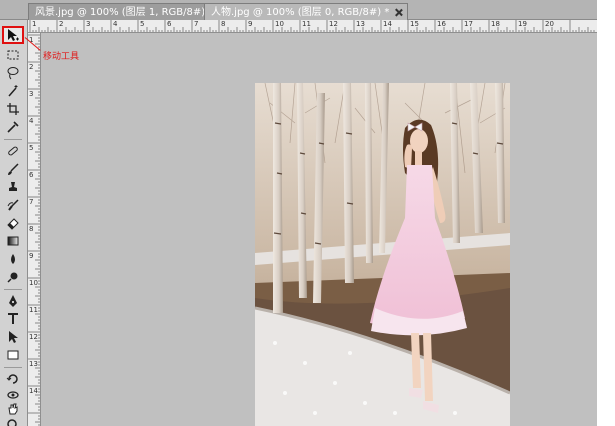  I want to click on gradient-icon, so click(13, 241).